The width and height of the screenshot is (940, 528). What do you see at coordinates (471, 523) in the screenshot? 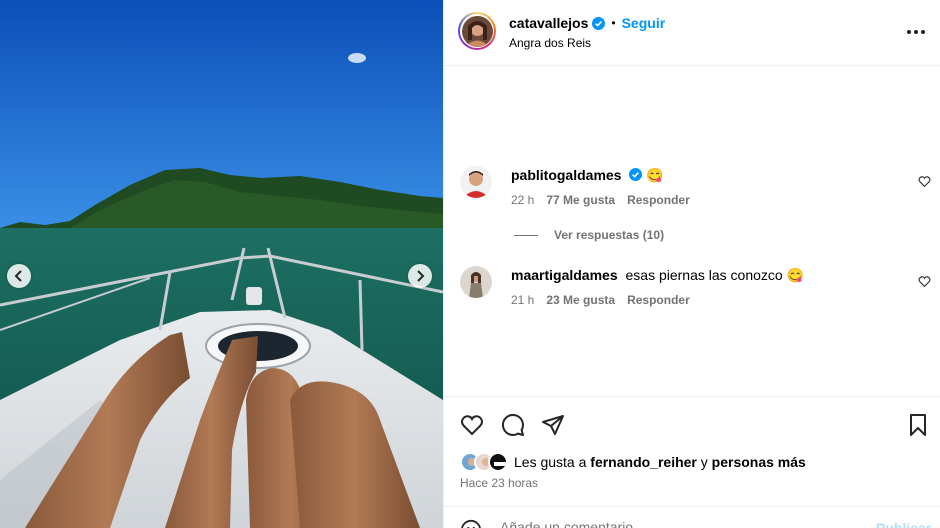
I see `emoji-icon` at bounding box center [471, 523].